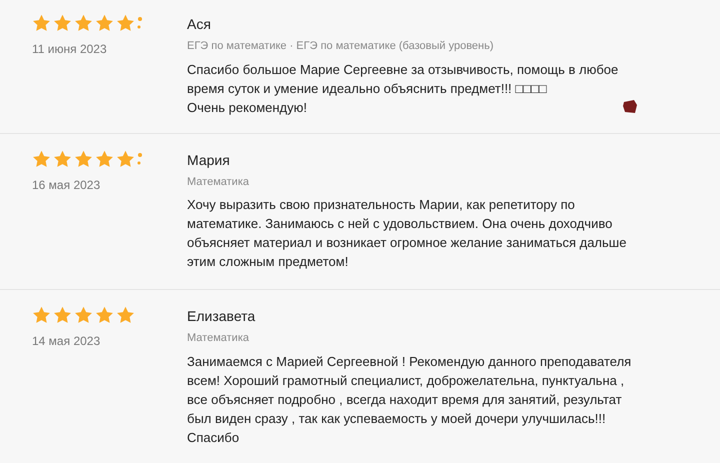 Image resolution: width=720 pixels, height=463 pixels. What do you see at coordinates (67, 341) in the screenshot?
I see `review-date: 14 мая 2023` at bounding box center [67, 341].